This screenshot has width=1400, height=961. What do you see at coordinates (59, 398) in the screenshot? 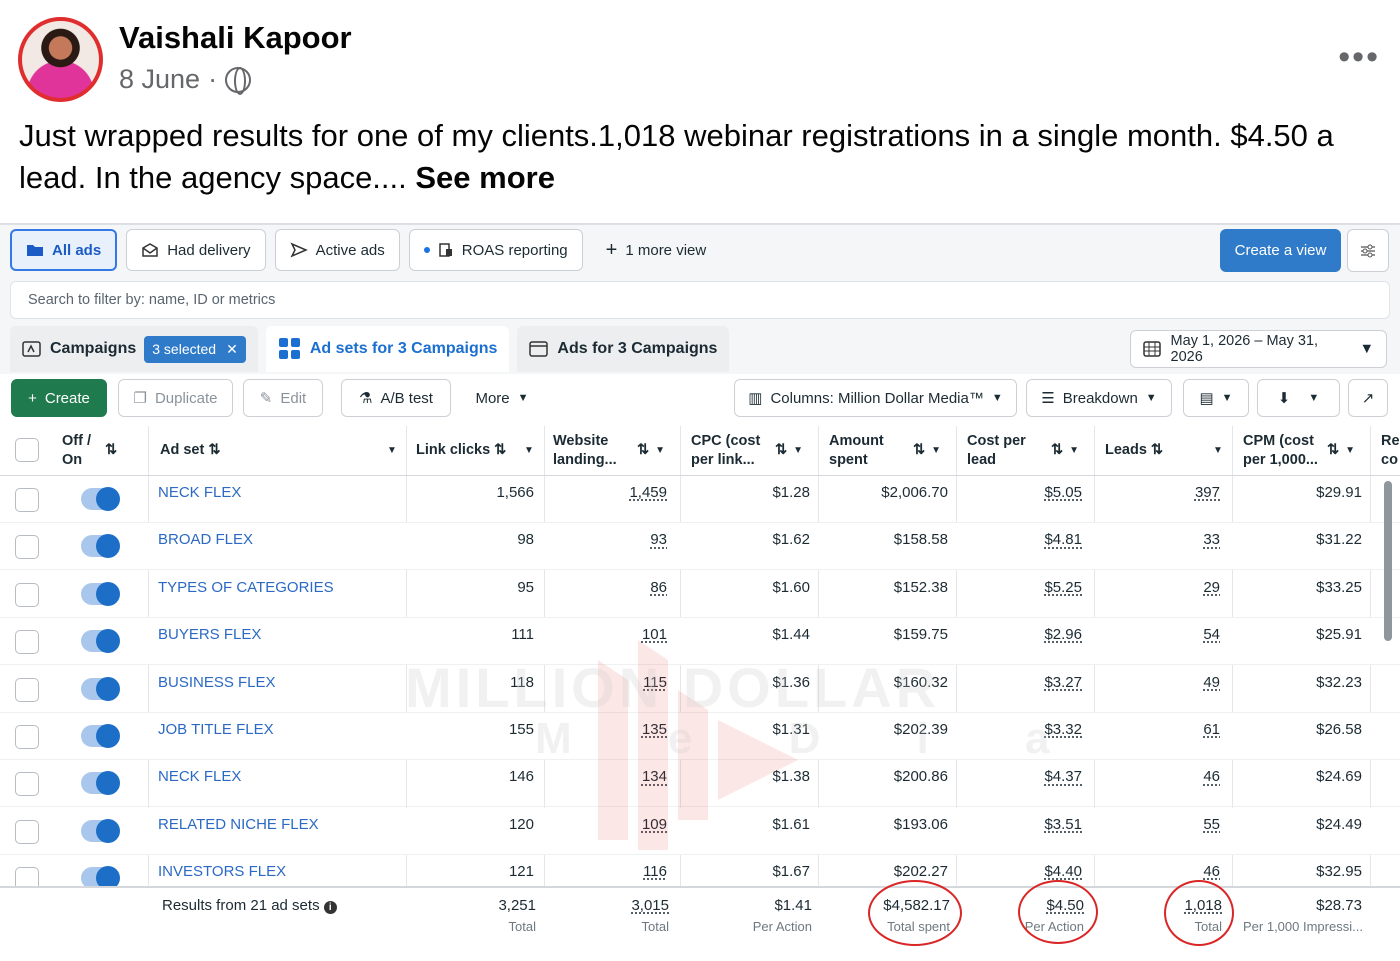
I see `create-button: + Create` at bounding box center [59, 398].